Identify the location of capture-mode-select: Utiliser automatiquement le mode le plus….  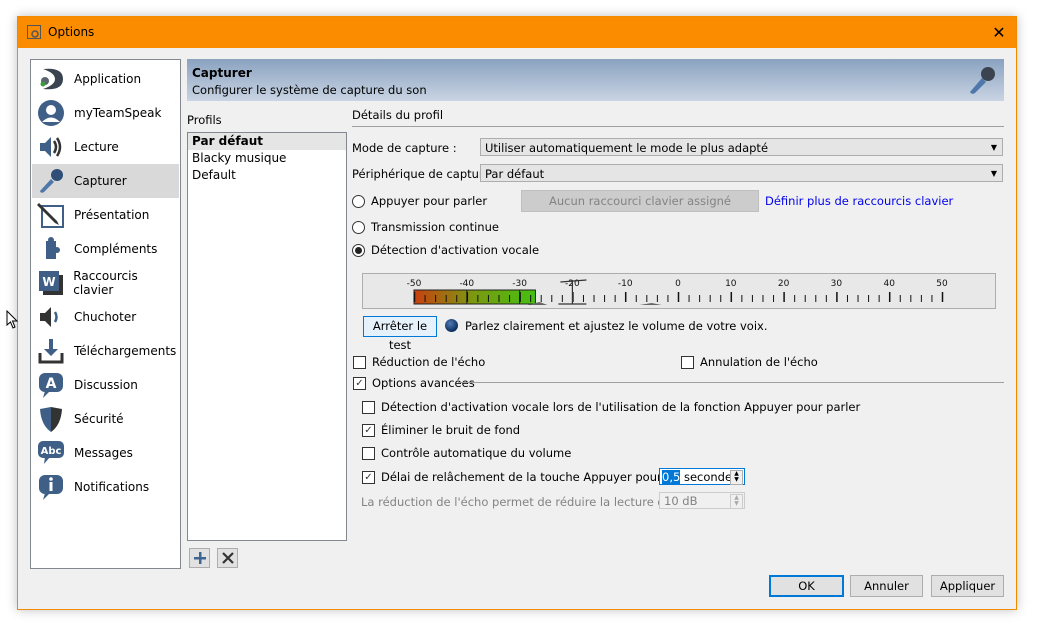
(741, 147).